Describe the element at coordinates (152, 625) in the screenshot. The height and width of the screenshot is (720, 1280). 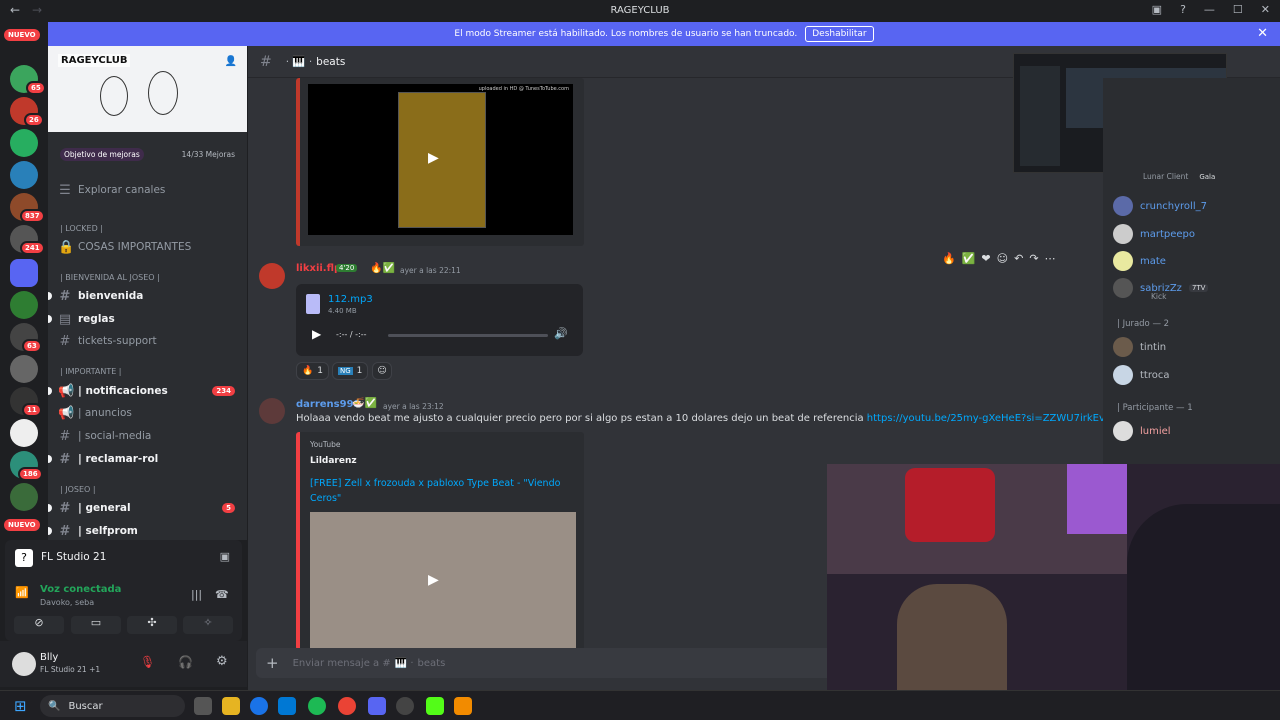
I see `activities-button: ✣` at that location.